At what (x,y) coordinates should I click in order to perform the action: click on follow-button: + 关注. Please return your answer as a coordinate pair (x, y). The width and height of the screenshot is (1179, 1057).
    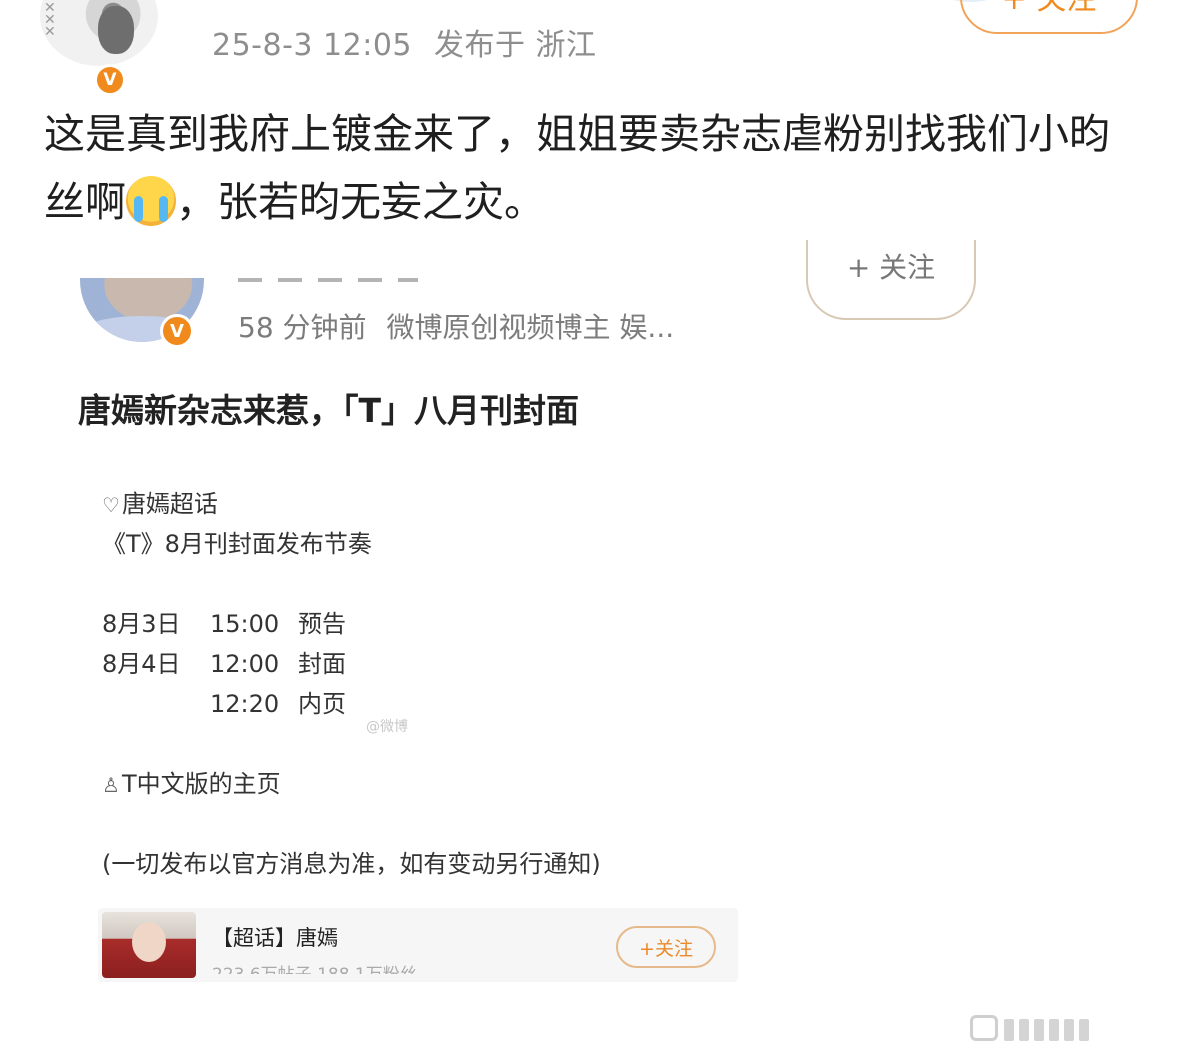
    Looking at the image, I should click on (1049, 17).